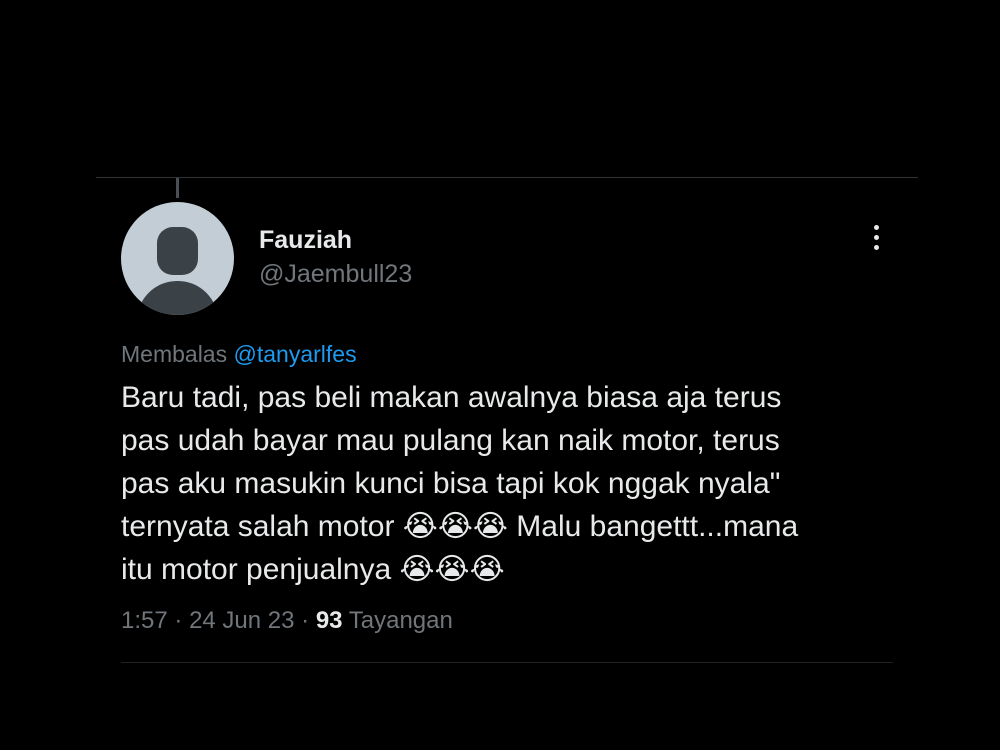 The image size is (1000, 750). What do you see at coordinates (144, 620) in the screenshot?
I see `tweet-time: 1:57` at bounding box center [144, 620].